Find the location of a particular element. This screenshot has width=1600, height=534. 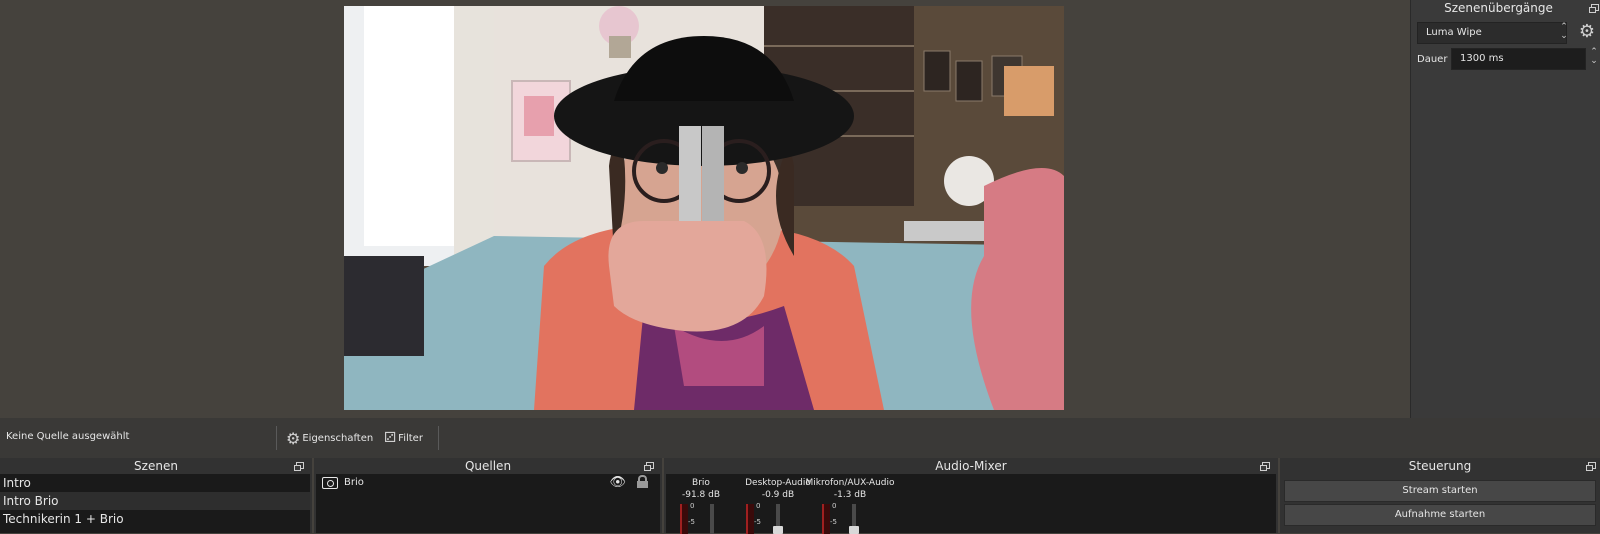

transition-select-arrows: ⌃ ⌄ is located at coordinates (1564, 33).